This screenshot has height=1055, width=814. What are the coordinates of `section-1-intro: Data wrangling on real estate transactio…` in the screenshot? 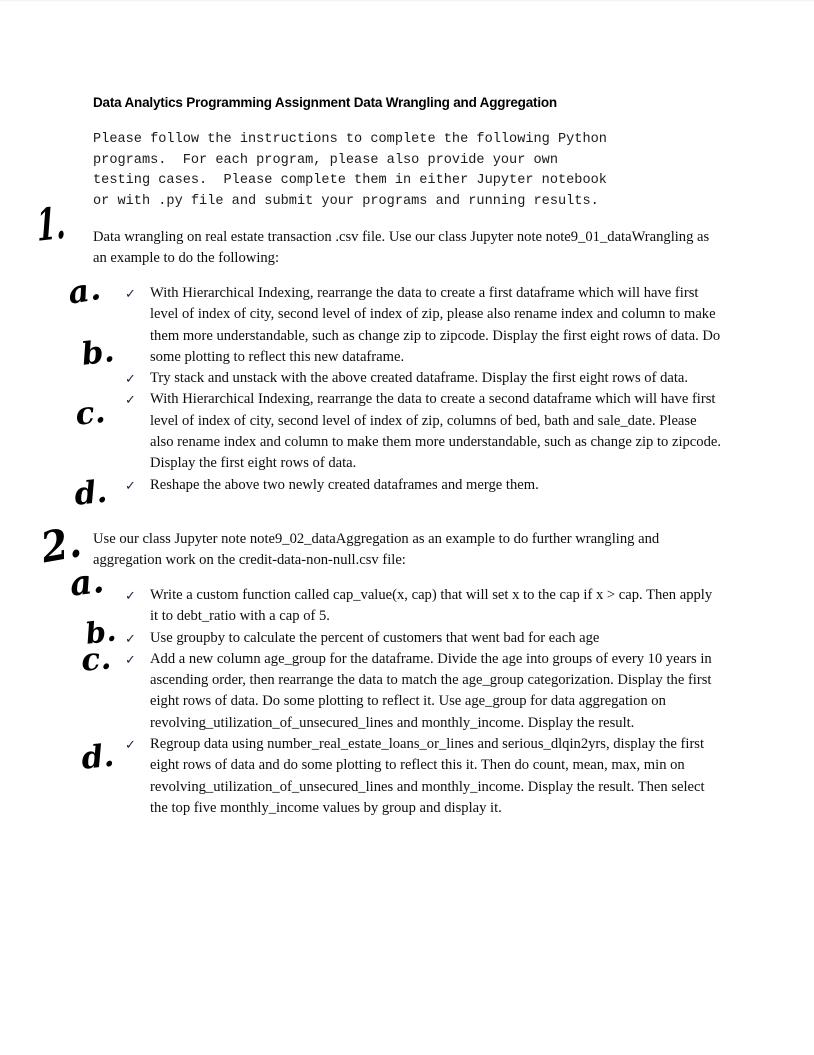 It's located at (401, 248).